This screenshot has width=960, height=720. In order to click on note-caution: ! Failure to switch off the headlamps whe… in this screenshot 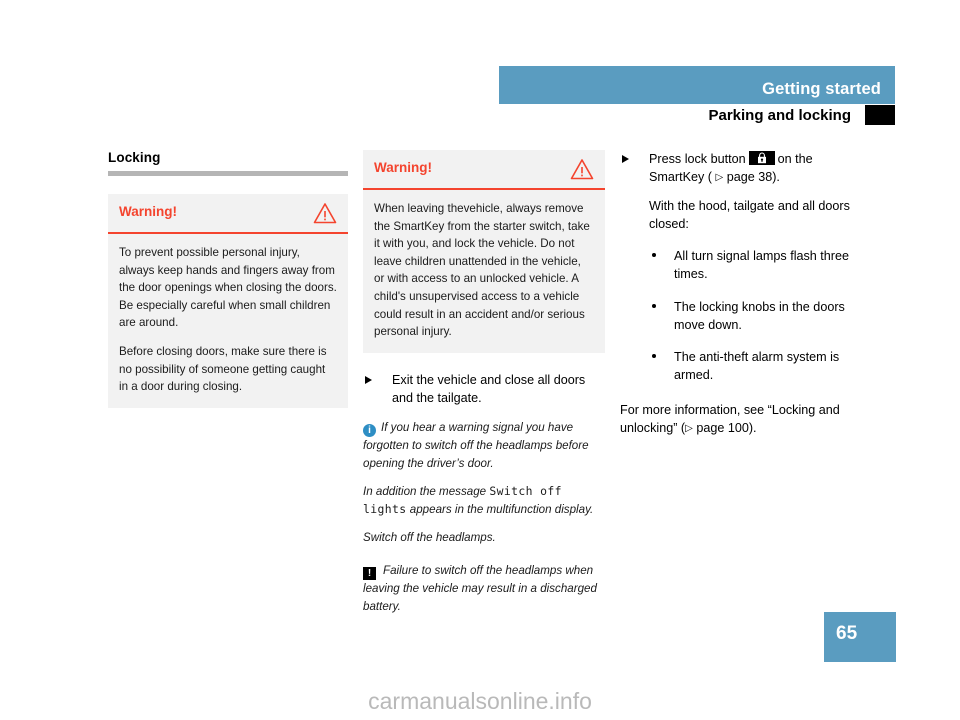, I will do `click(484, 588)`.